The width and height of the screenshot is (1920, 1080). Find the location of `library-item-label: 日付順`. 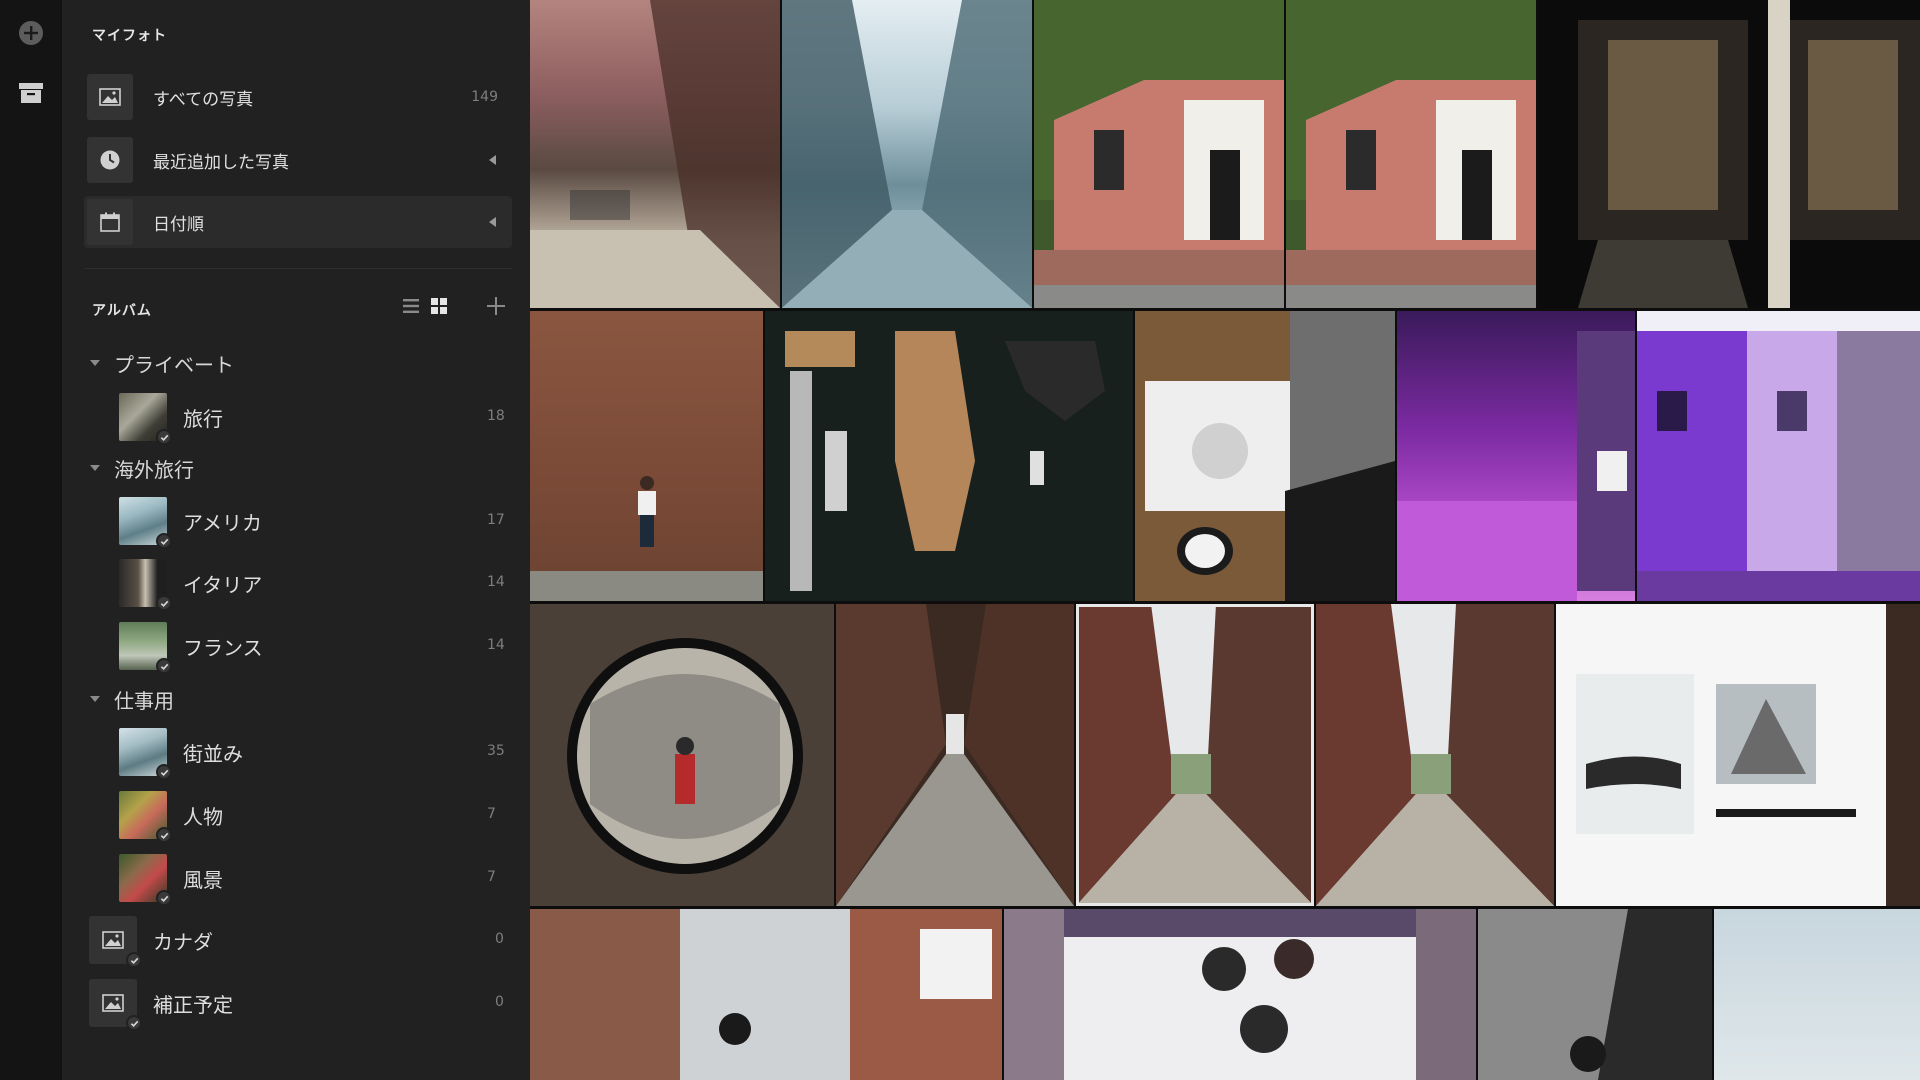

library-item-label: 日付順 is located at coordinates (178, 224).